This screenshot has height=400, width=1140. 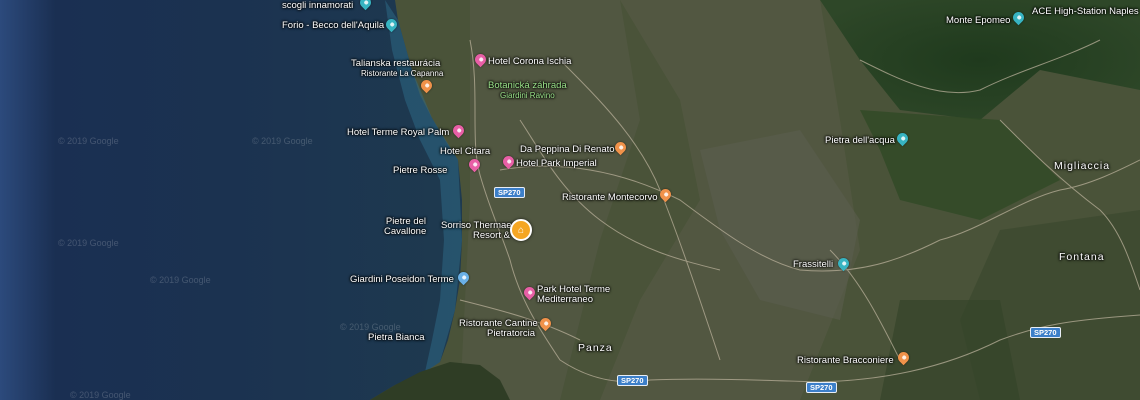 I want to click on place-label-pietra-bianca: Pietra Bianca, so click(x=396, y=337).